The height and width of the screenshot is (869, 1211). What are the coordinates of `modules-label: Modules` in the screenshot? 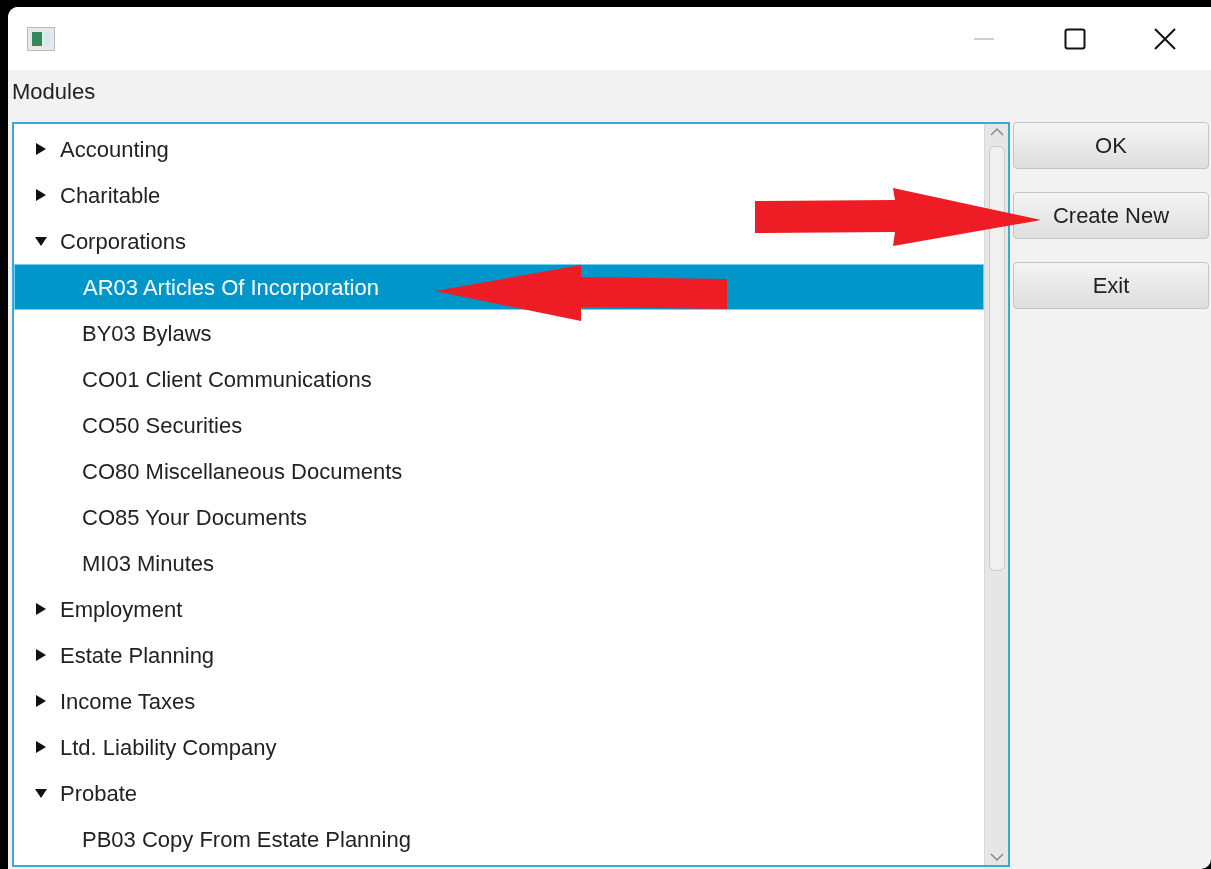 It's located at (54, 92).